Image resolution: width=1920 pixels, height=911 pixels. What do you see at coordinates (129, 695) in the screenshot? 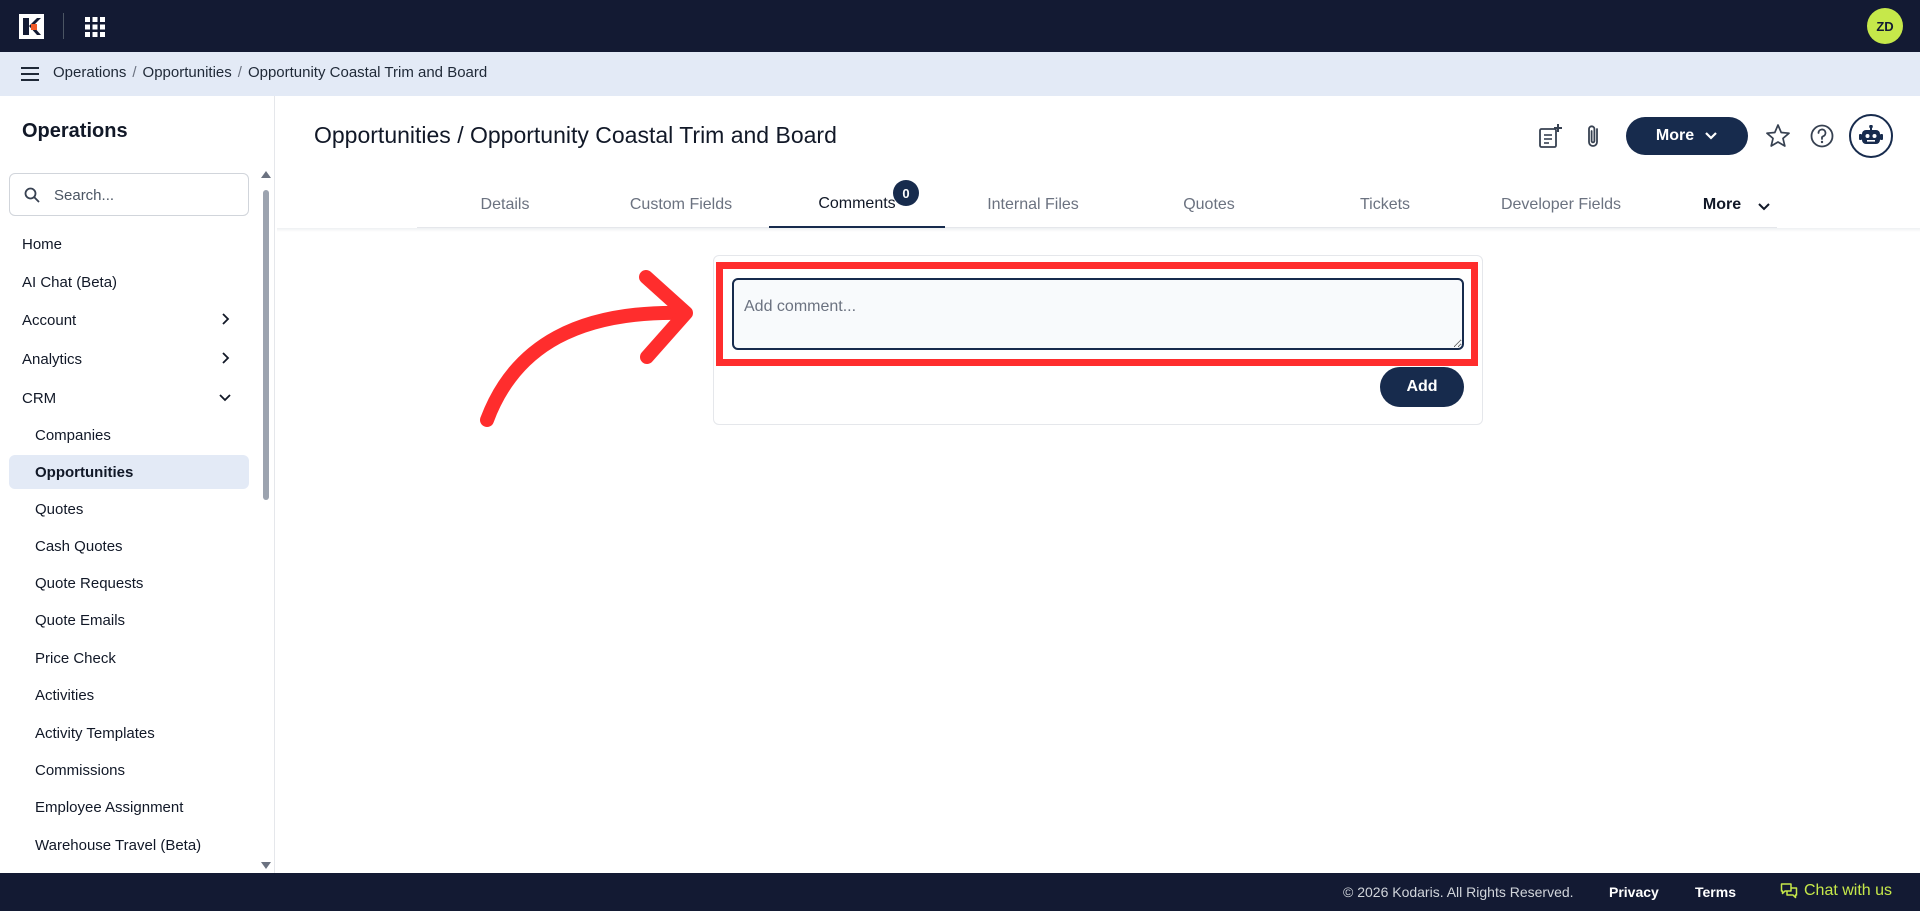
I see `sidebar-item-activities: Activities` at bounding box center [129, 695].